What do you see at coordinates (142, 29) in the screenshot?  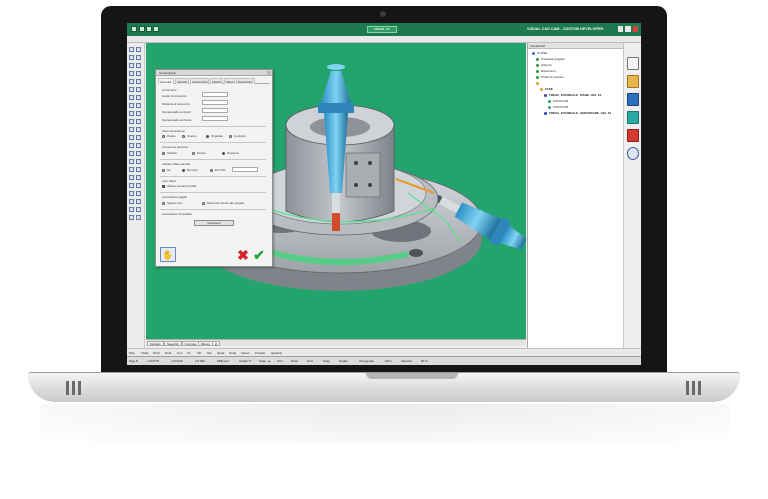 I see `quick-save-icon` at bounding box center [142, 29].